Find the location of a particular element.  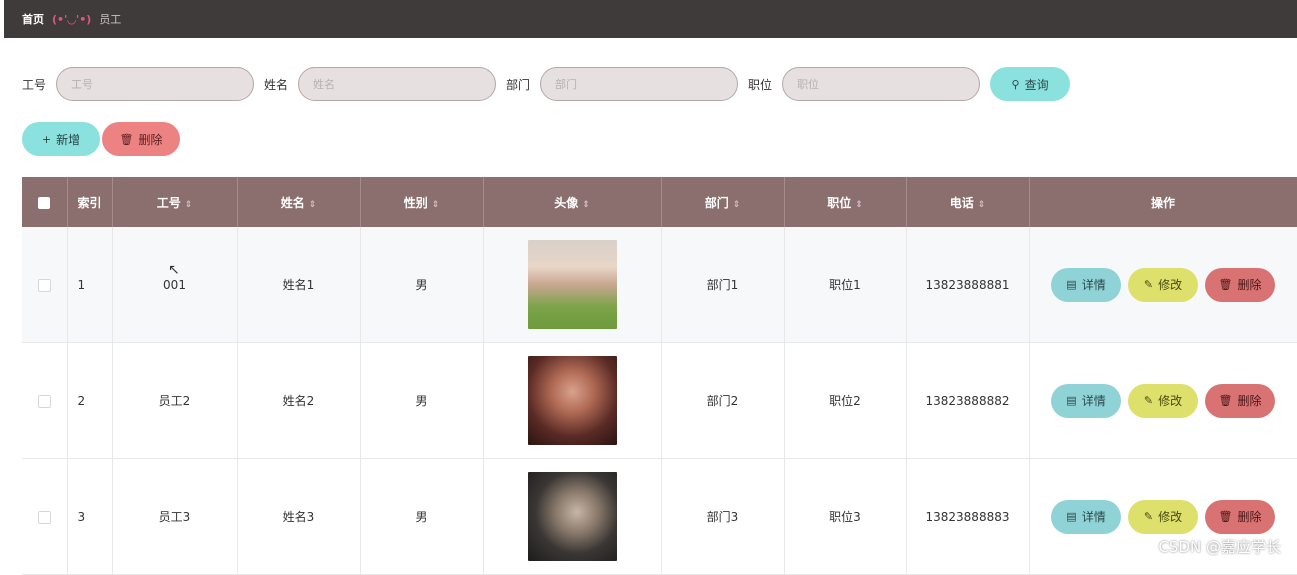

col-dept-label: 部门 is located at coordinates (716, 202).